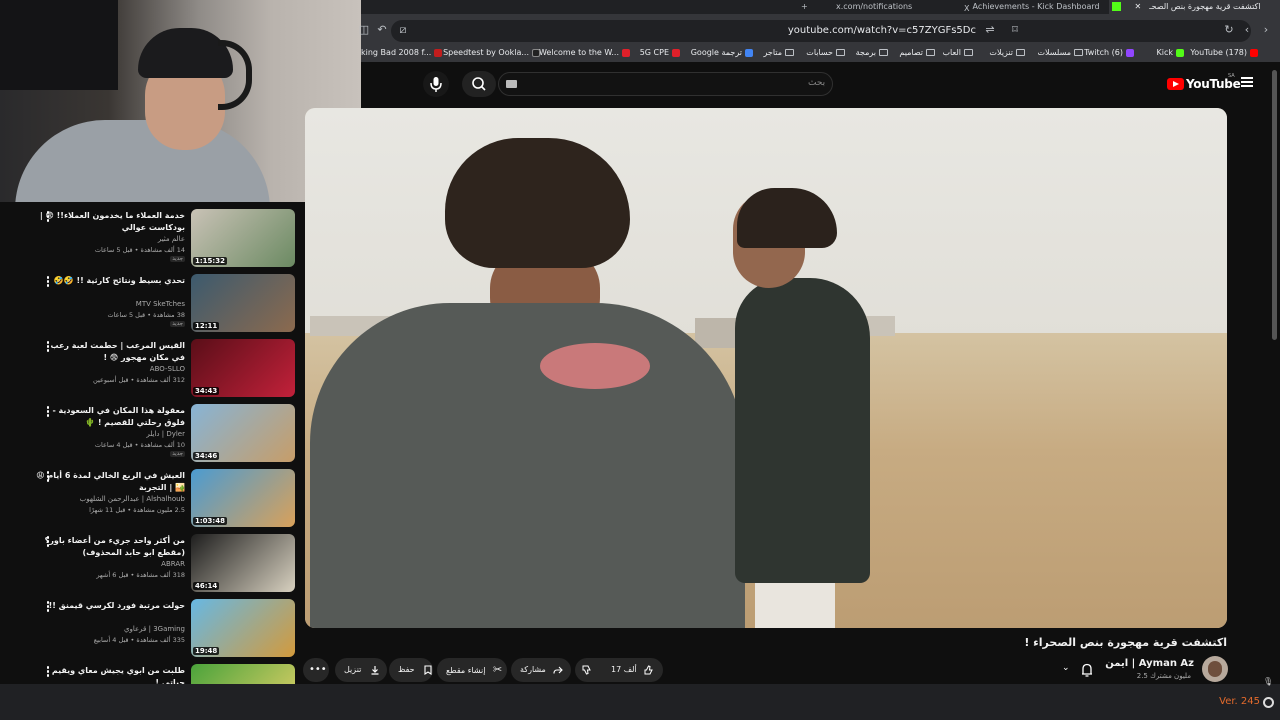  I want to click on bookmark-folder-accounts: حسابات, so click(825, 52).